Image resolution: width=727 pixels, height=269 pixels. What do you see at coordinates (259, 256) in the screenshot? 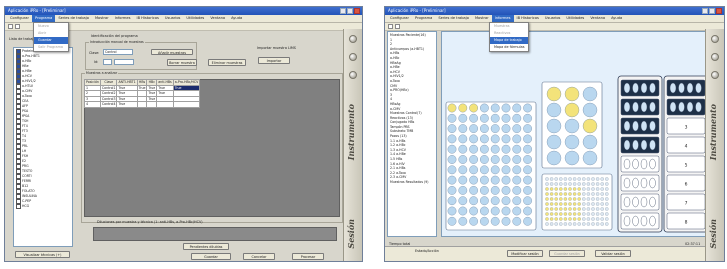
I see `cancel-button: Cancelar` at bounding box center [259, 256].